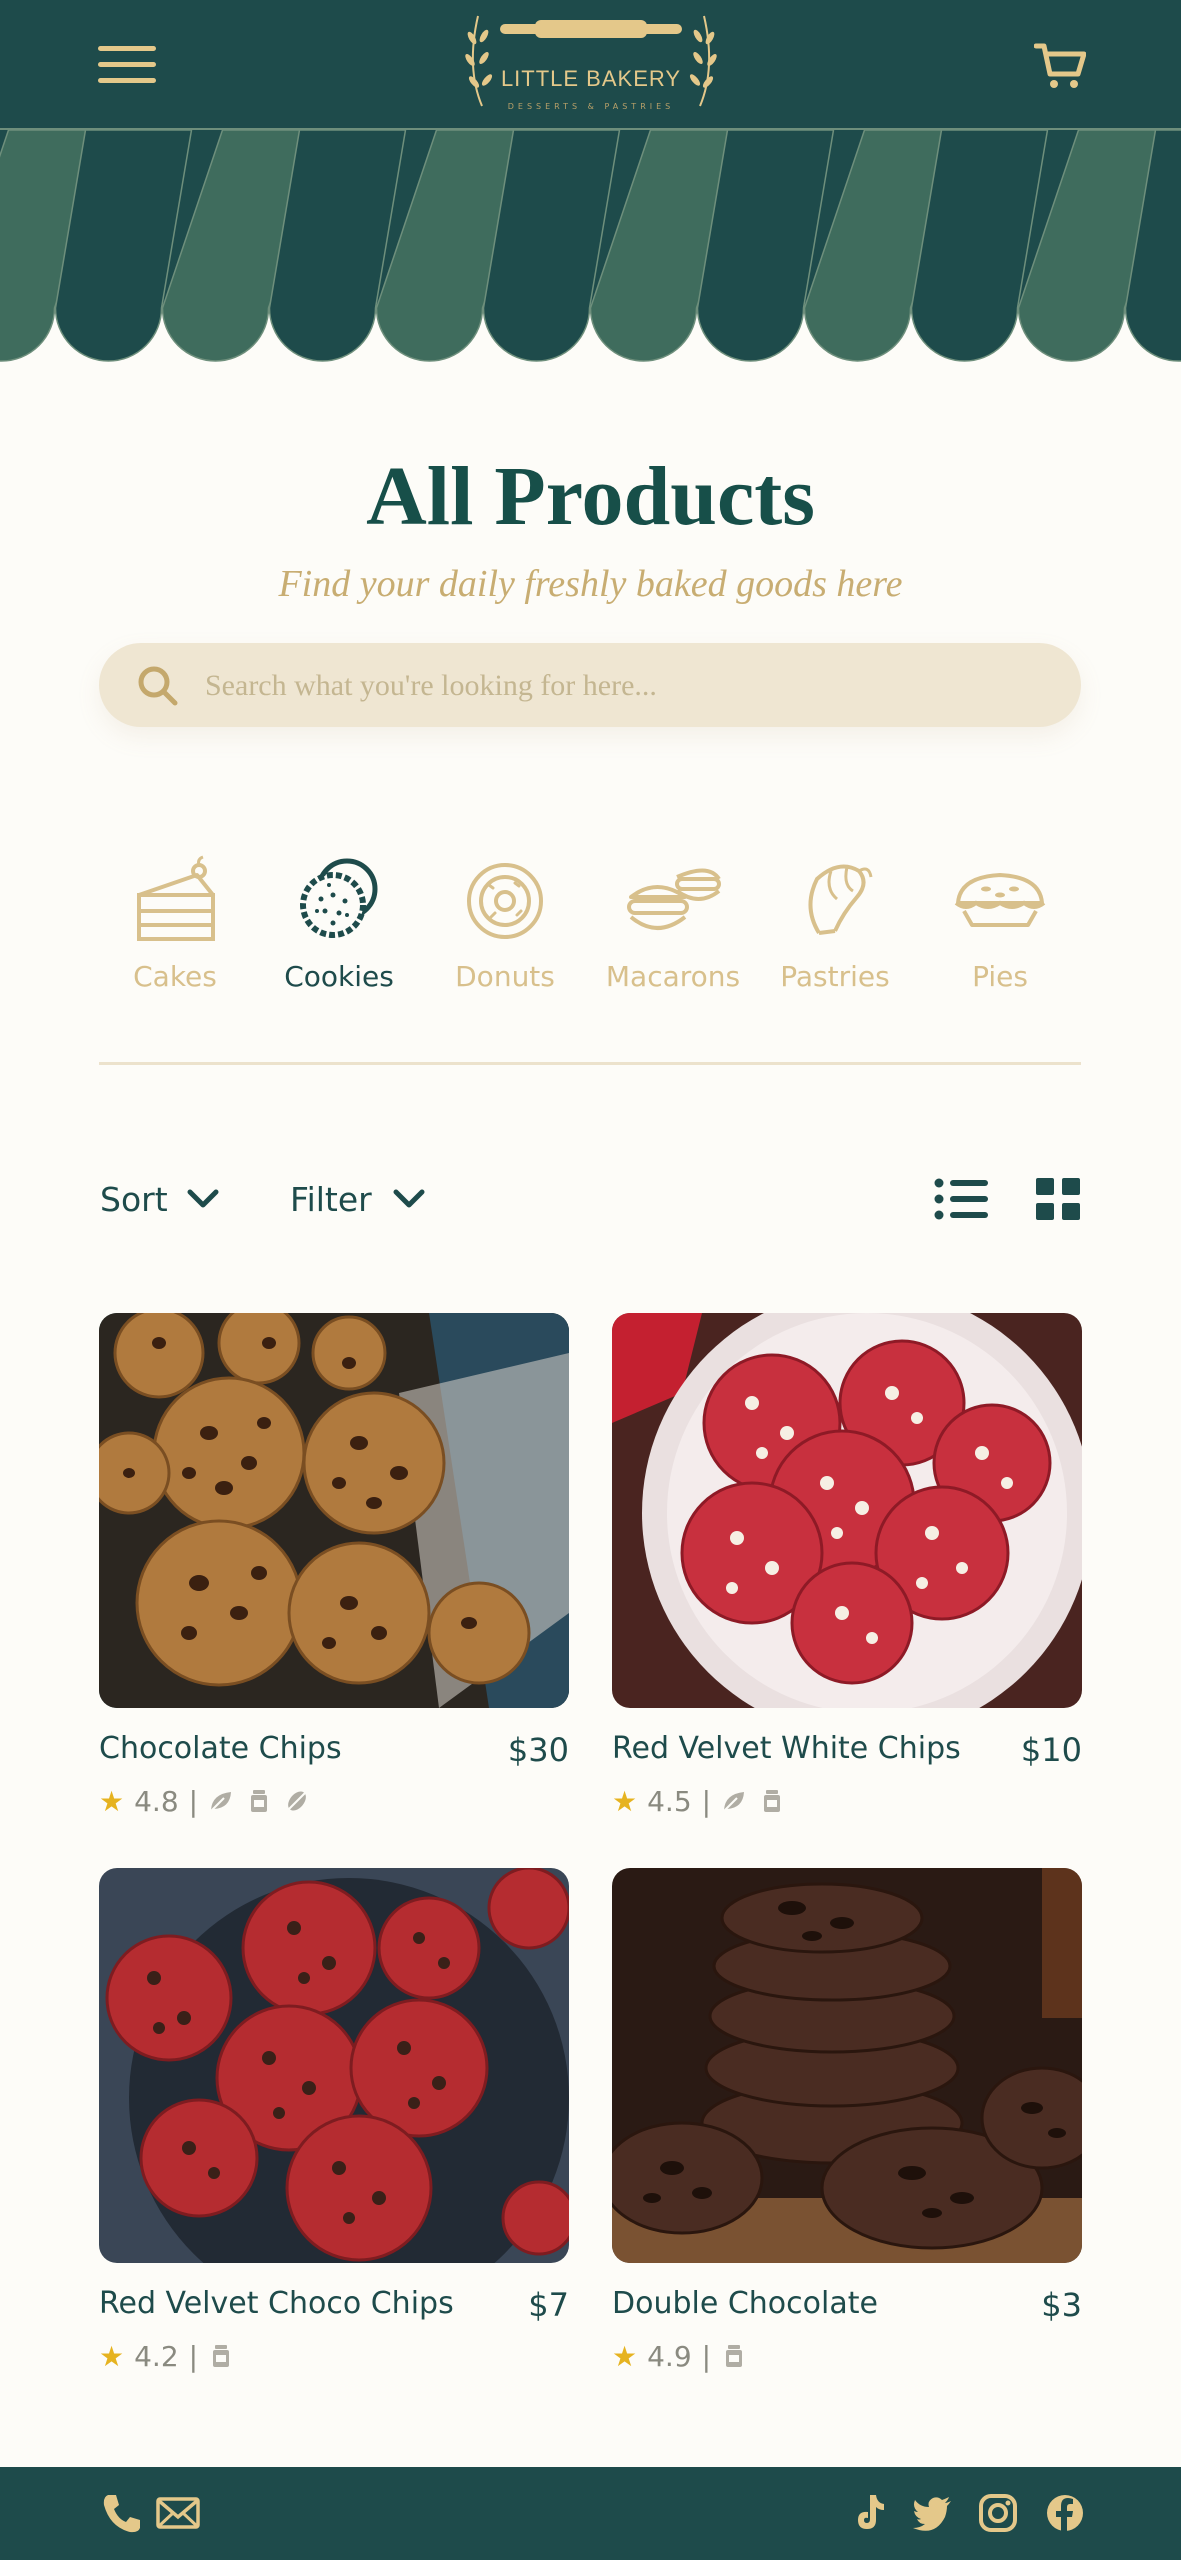 This screenshot has height=2560, width=1181. What do you see at coordinates (134, 1199) in the screenshot?
I see `sort-label: Sort` at bounding box center [134, 1199].